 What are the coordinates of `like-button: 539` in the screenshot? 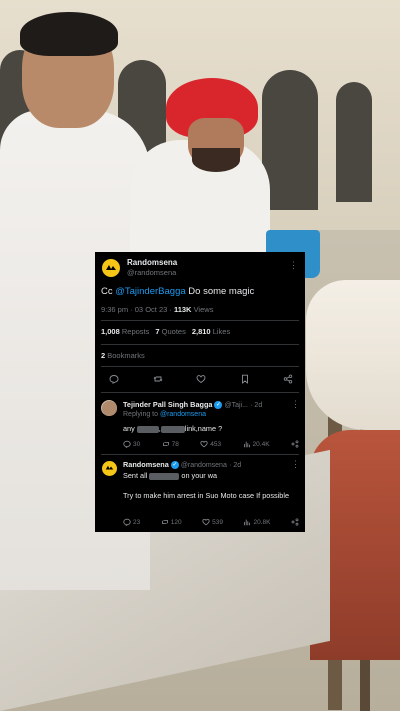 It's located at (212, 522).